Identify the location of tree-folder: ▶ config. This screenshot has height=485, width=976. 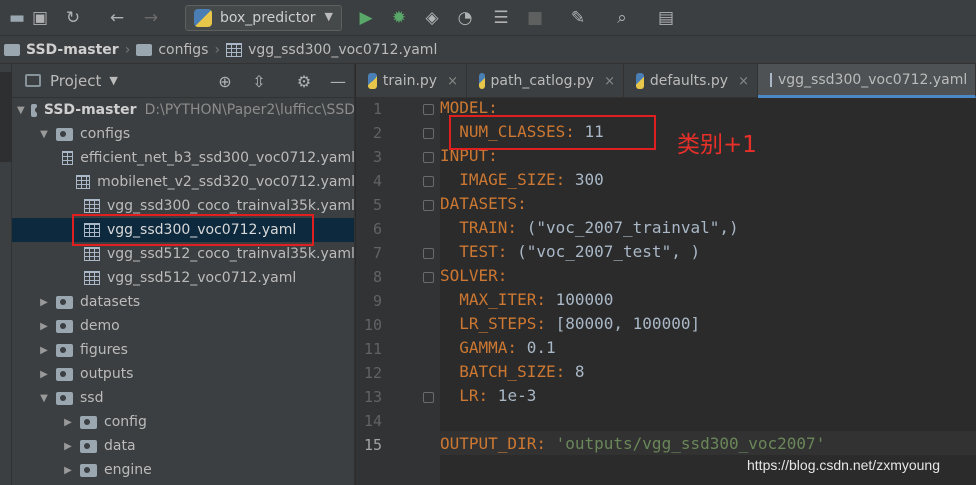
(183, 422).